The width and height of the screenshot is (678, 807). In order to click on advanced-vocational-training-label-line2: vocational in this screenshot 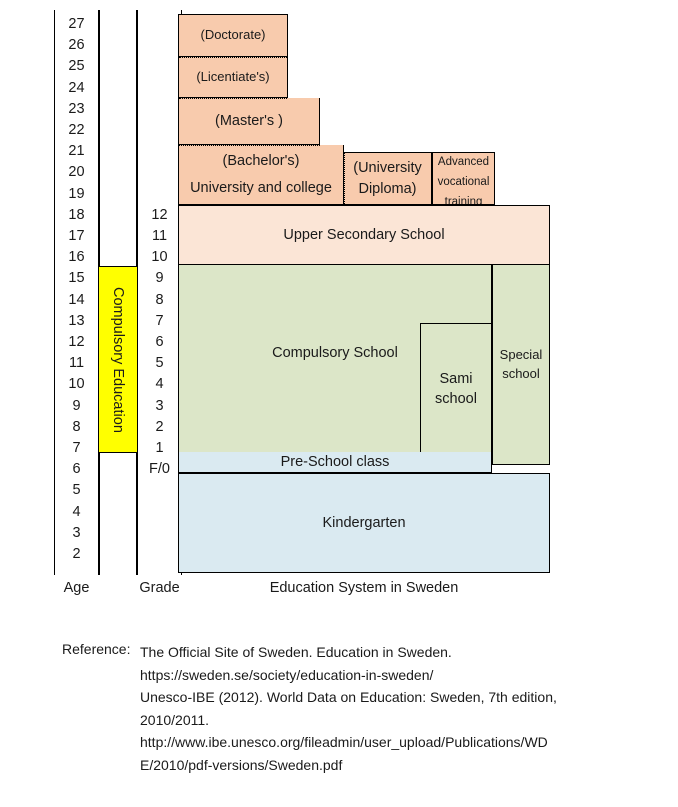, I will do `click(463, 182)`.